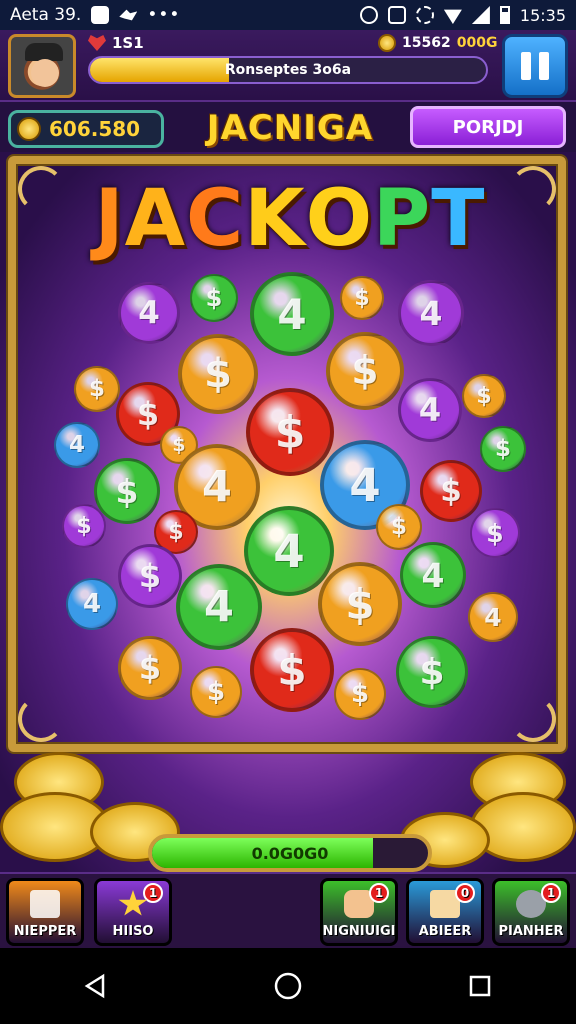  Describe the element at coordinates (396, 15) in the screenshot. I see `alert-icon` at that location.